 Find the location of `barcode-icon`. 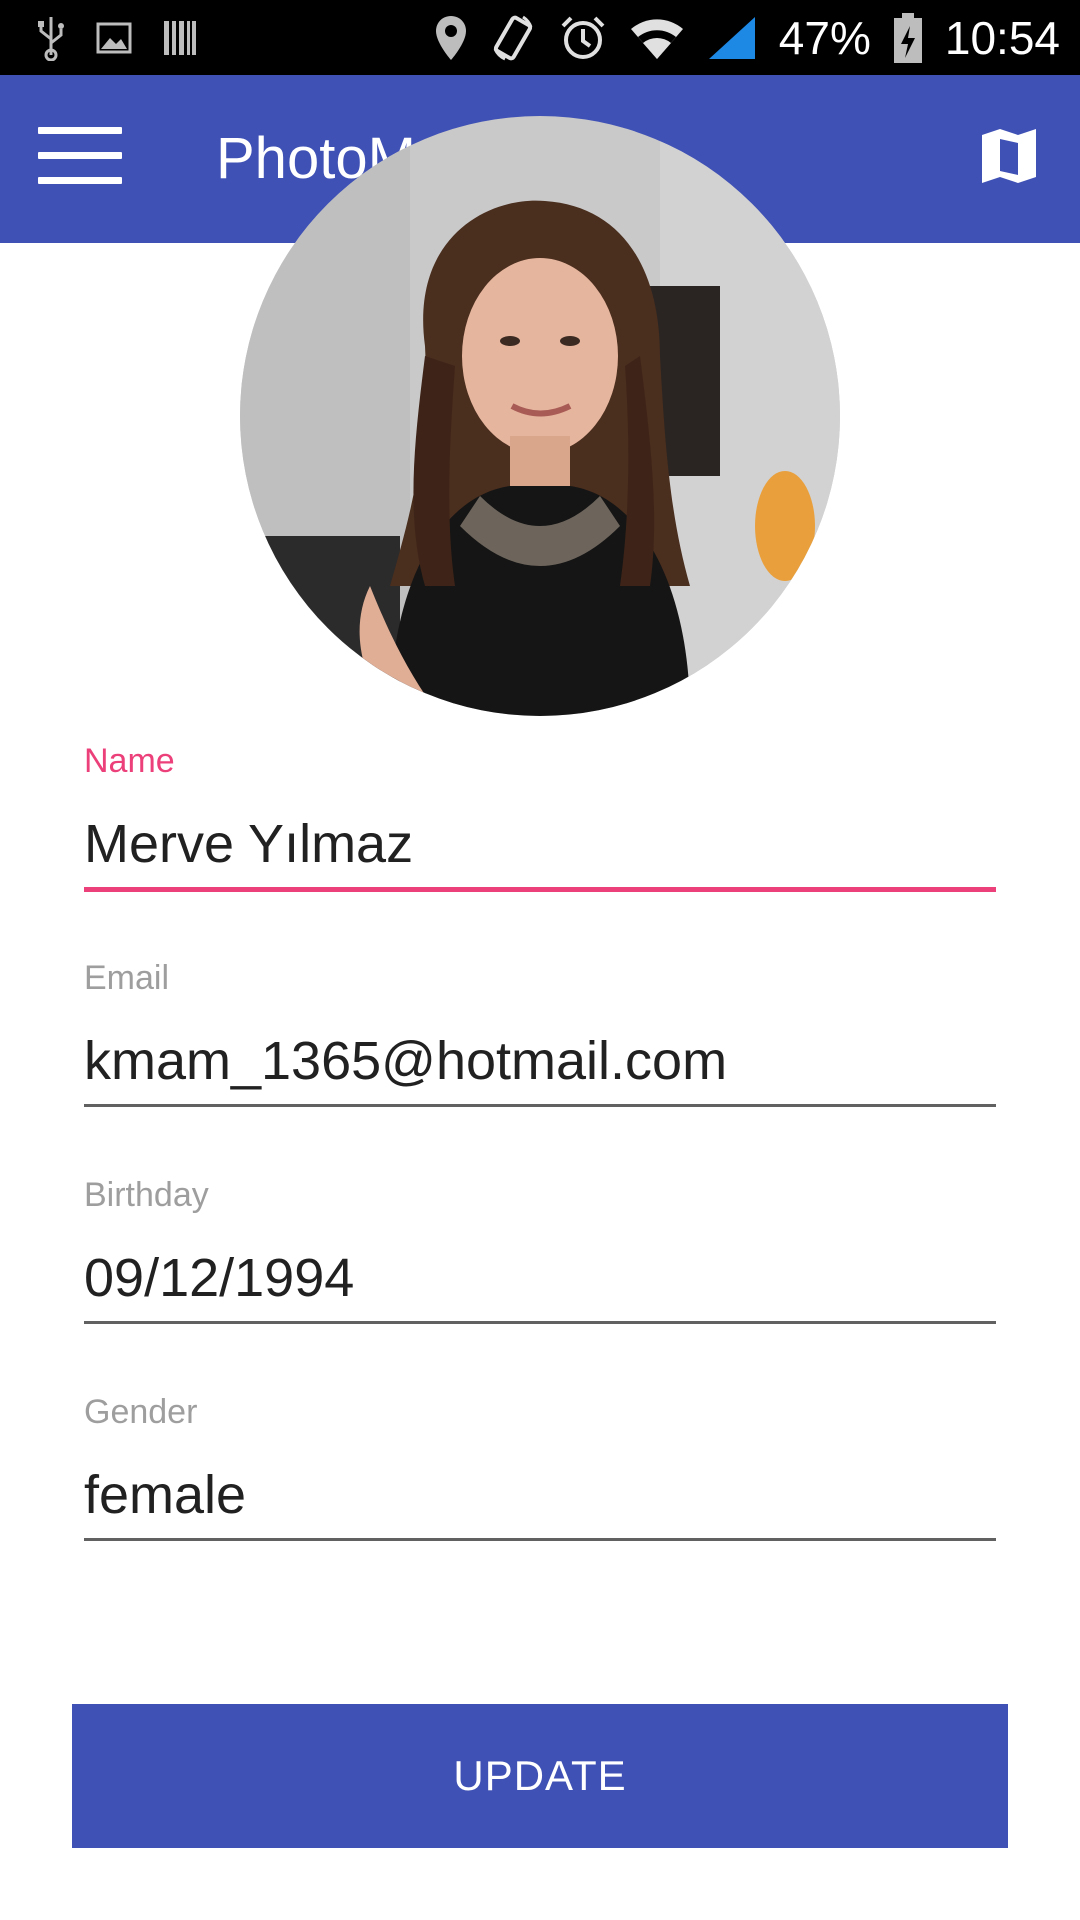

barcode-icon is located at coordinates (180, 38).